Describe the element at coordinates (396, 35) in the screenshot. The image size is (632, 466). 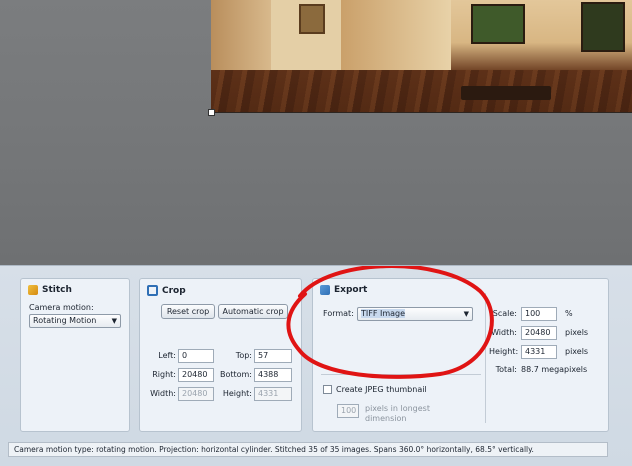
I see `preview-wall-mid` at that location.